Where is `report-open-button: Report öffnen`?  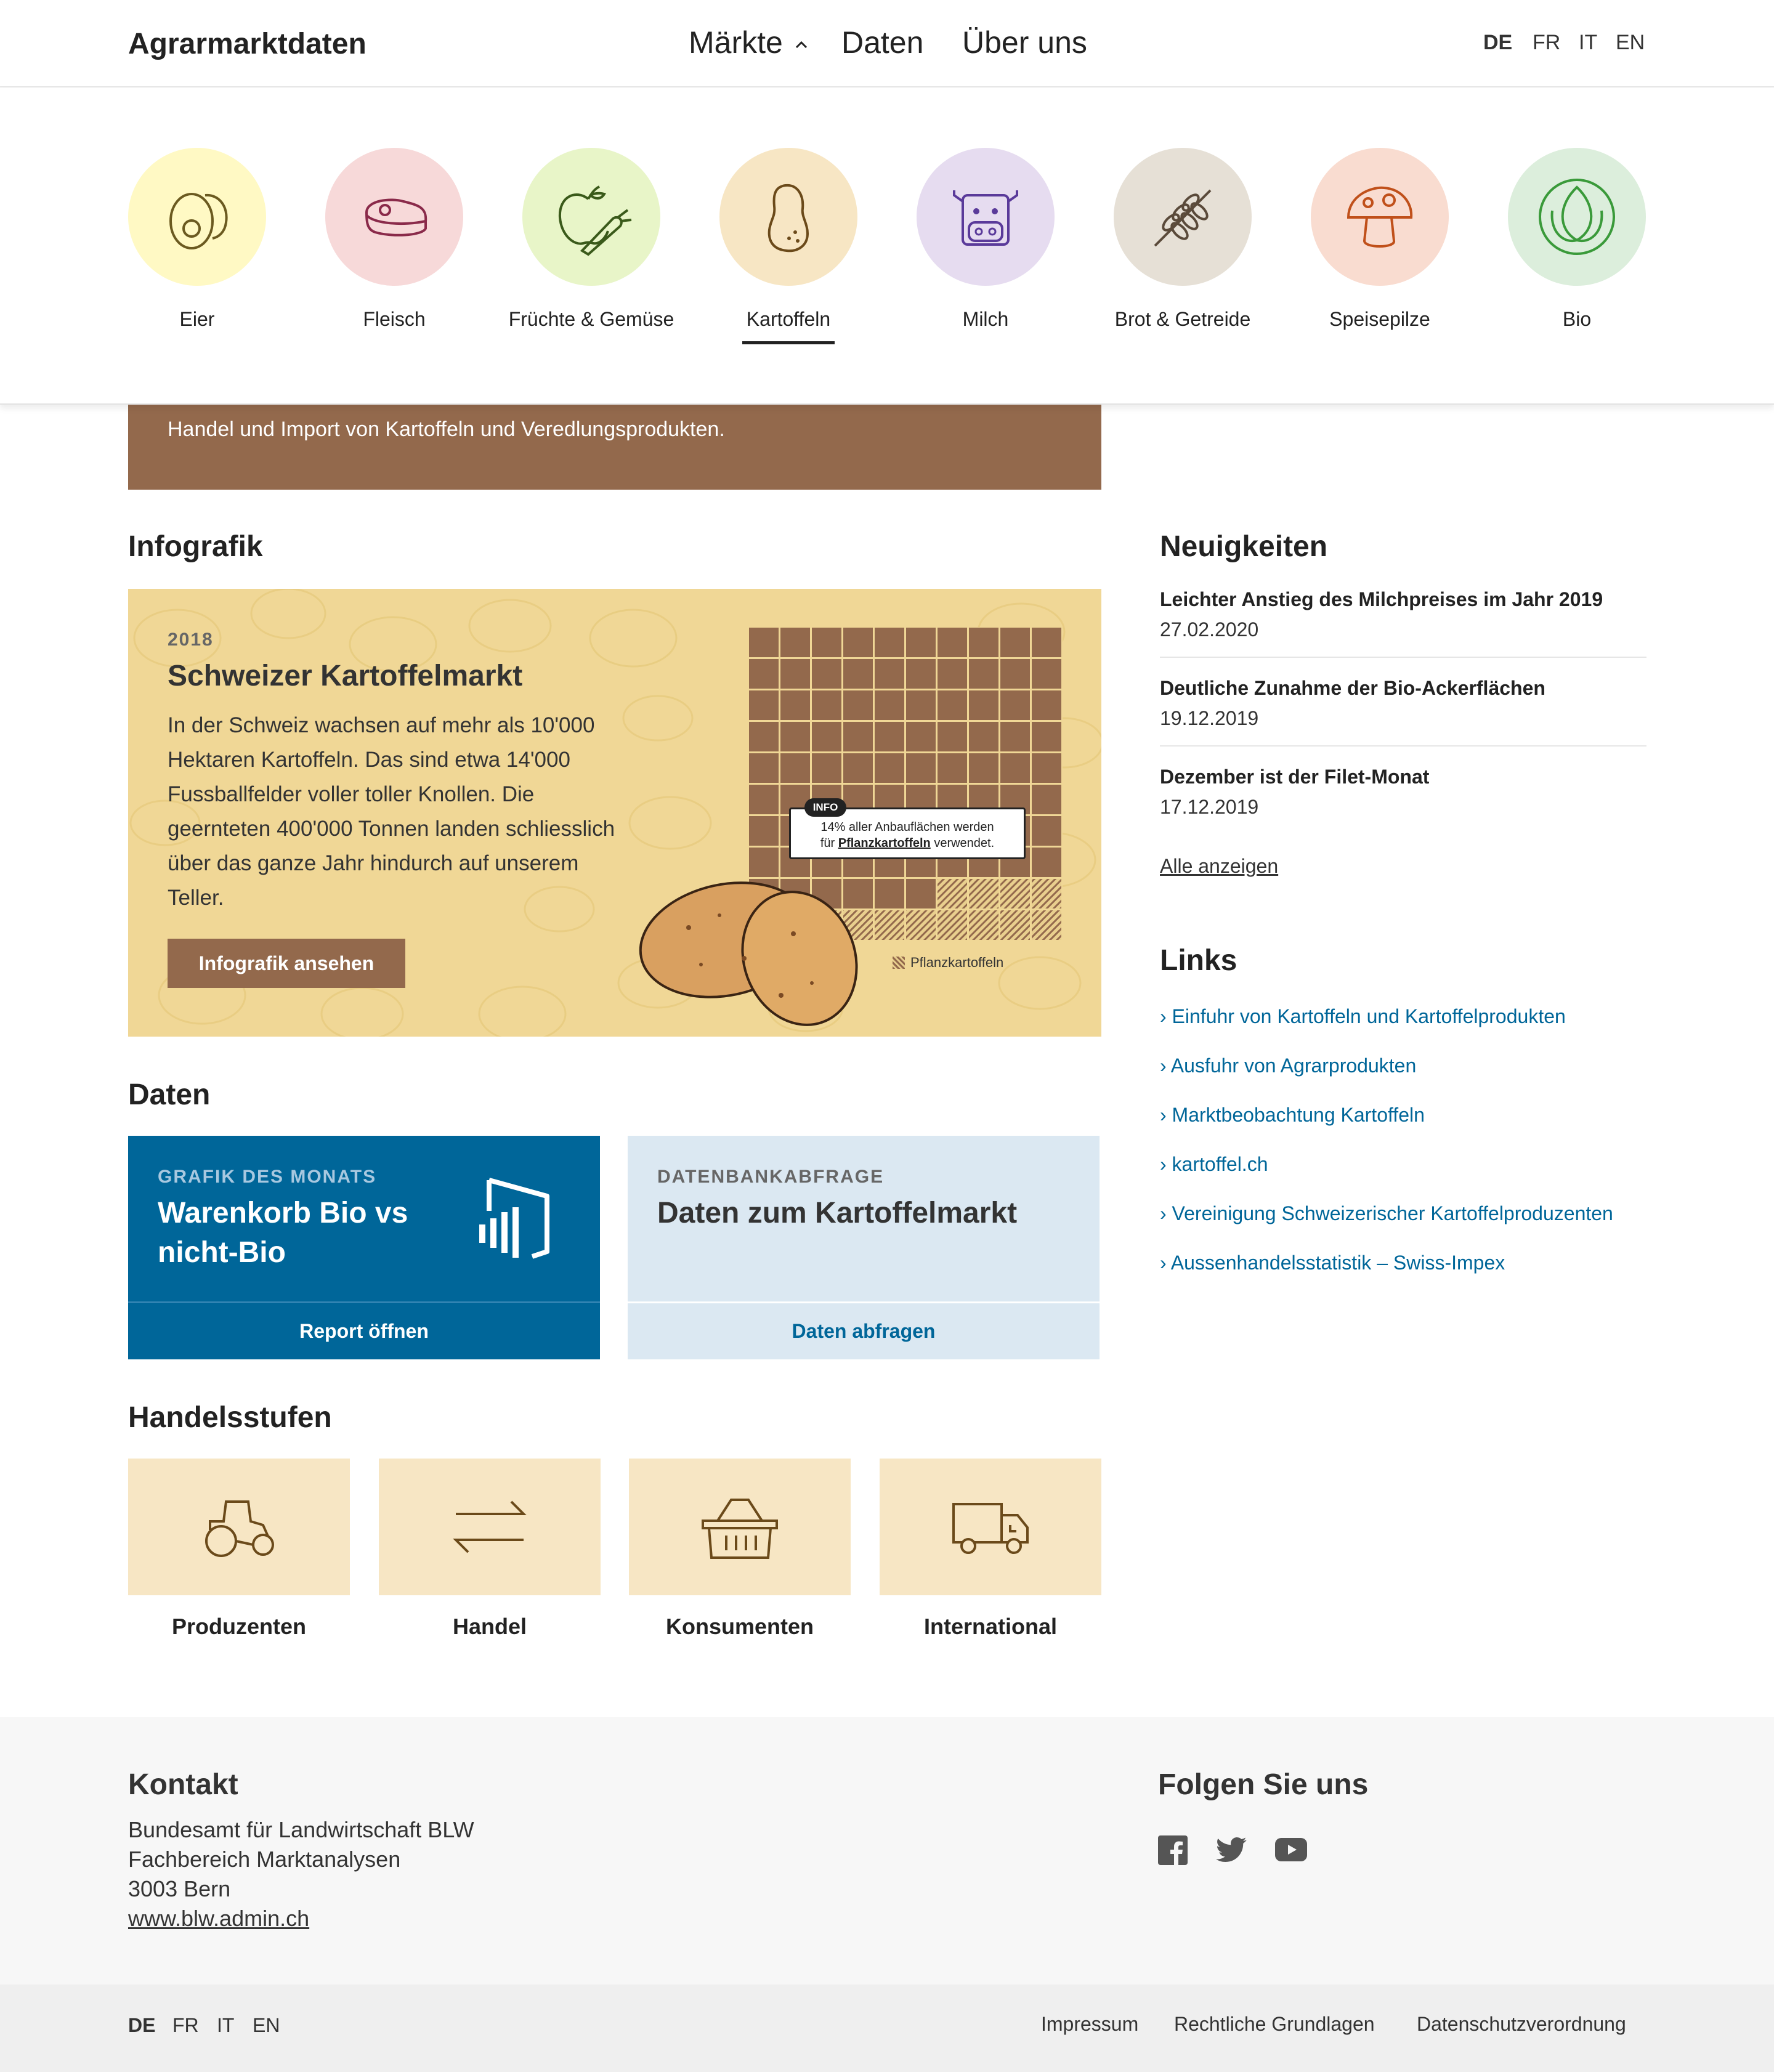 report-open-button: Report öffnen is located at coordinates (364, 1330).